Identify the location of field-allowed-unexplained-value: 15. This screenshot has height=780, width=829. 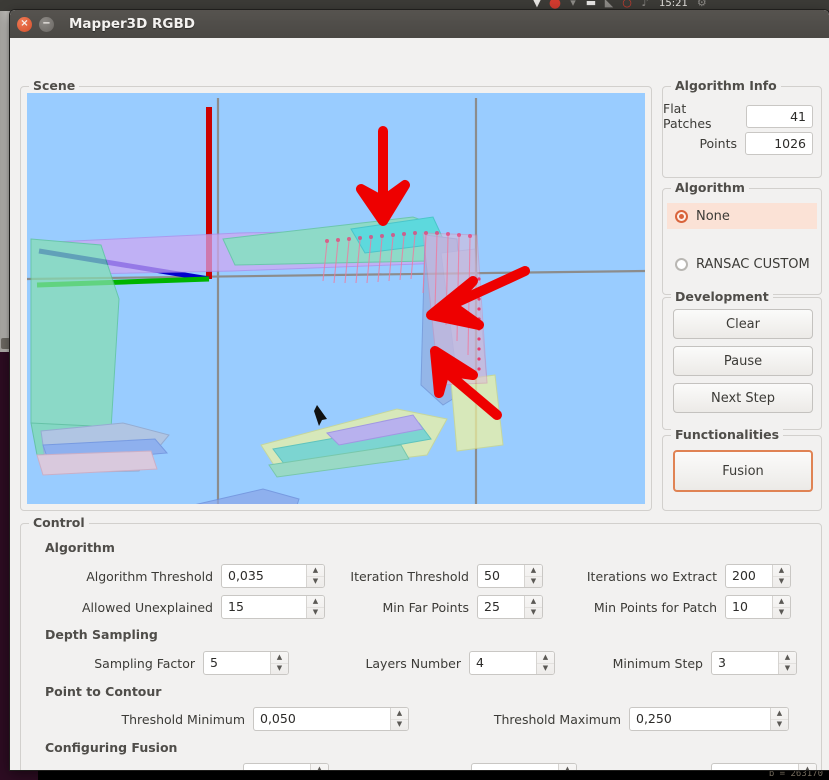
(264, 607).